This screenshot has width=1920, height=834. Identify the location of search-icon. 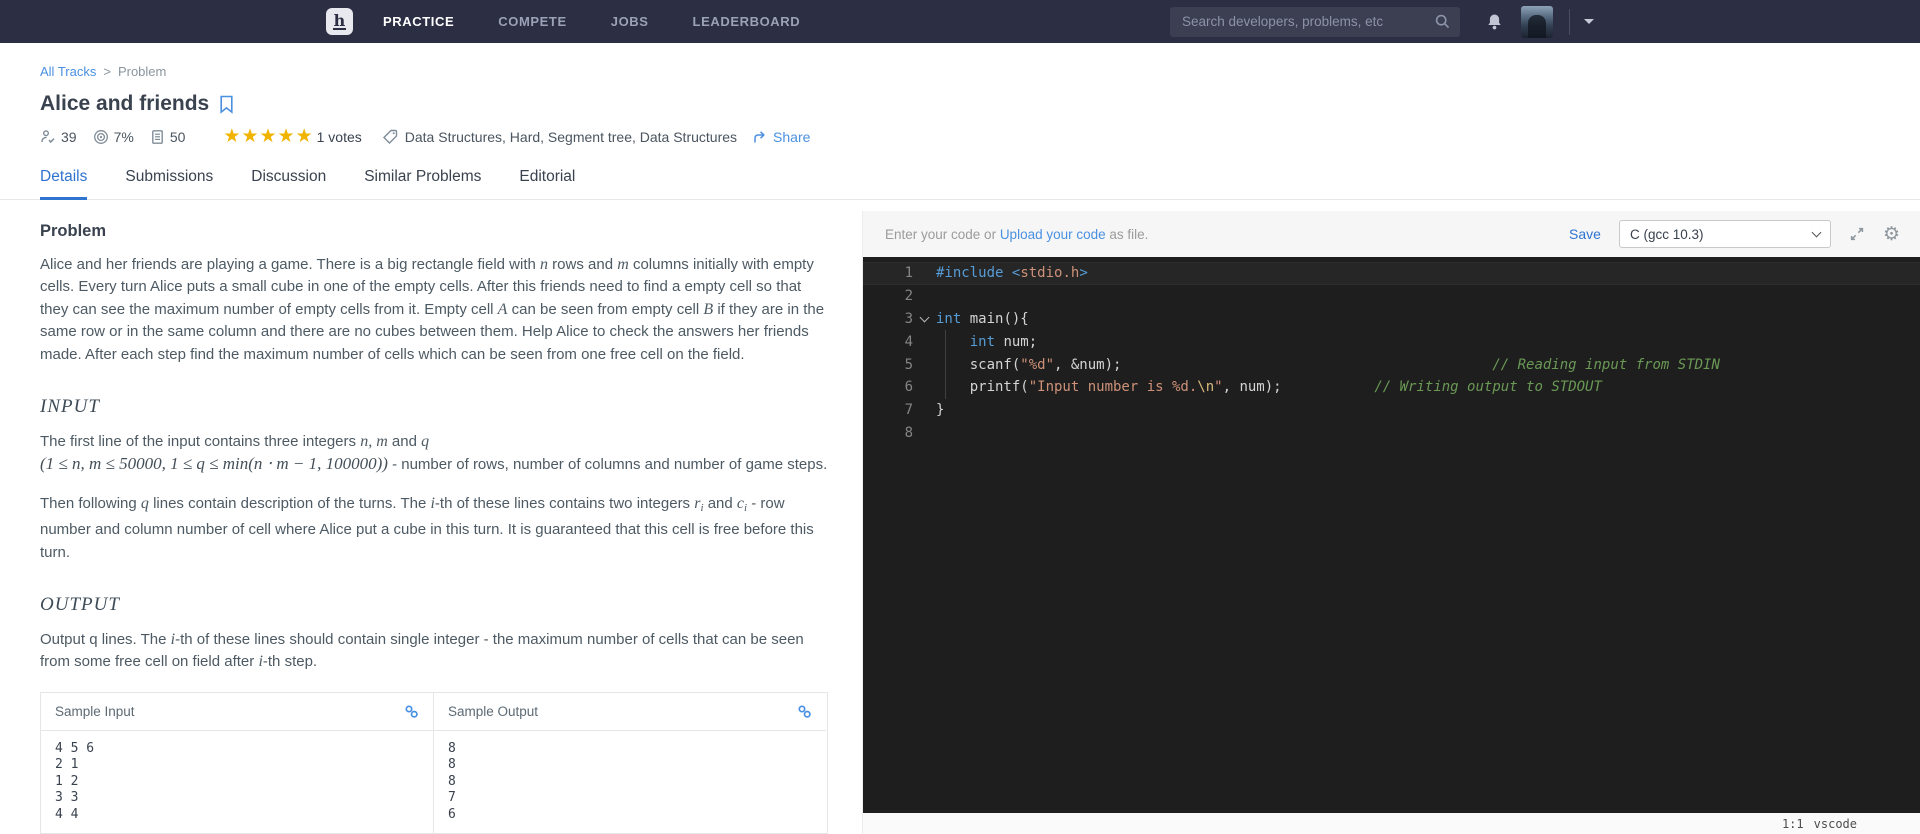
(1442, 21).